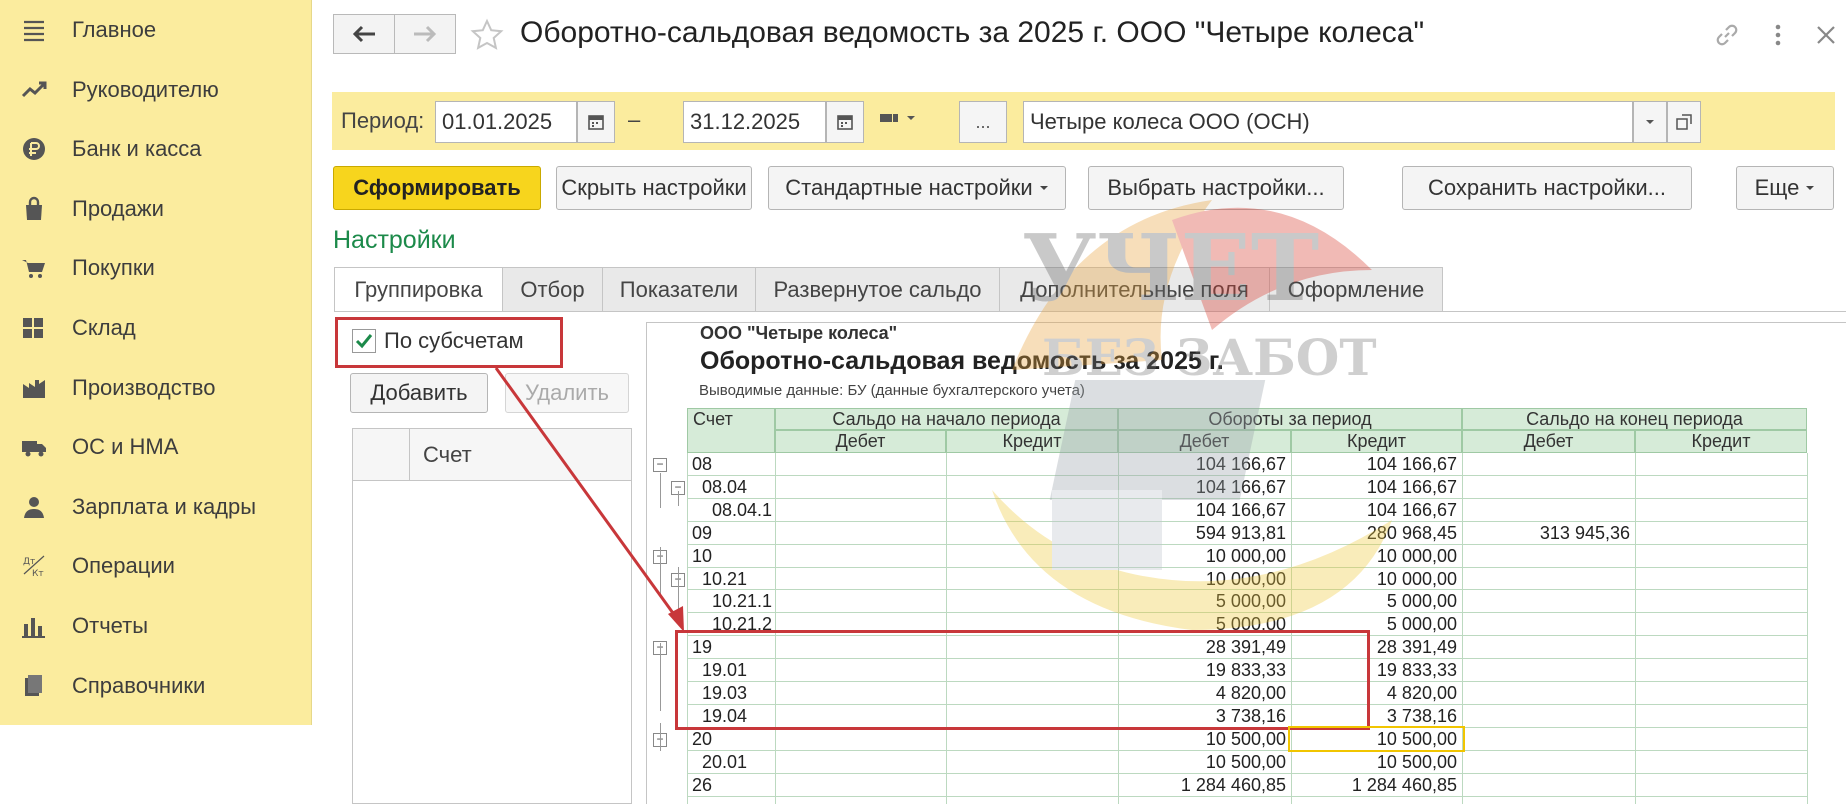  Describe the element at coordinates (1376, 441) in the screenshot. I see `col-credit: Кредит` at that location.